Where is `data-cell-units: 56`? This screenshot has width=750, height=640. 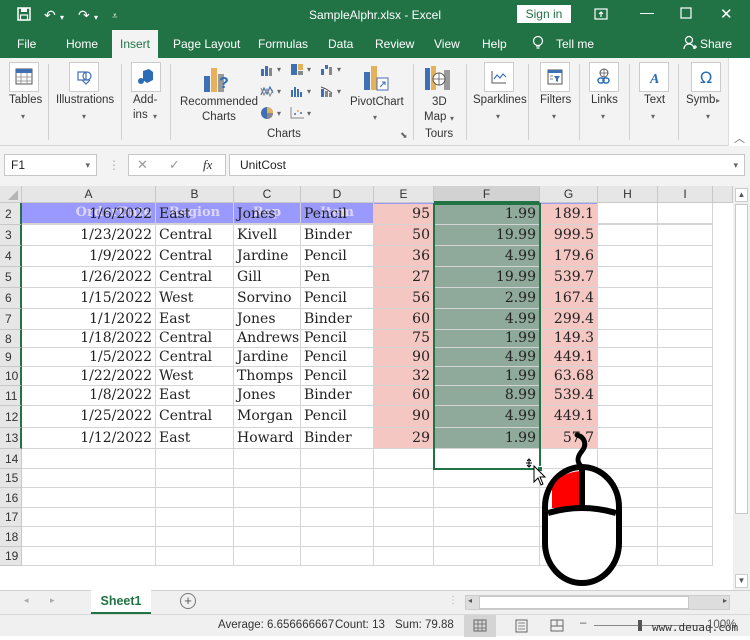 data-cell-units: 56 is located at coordinates (404, 298).